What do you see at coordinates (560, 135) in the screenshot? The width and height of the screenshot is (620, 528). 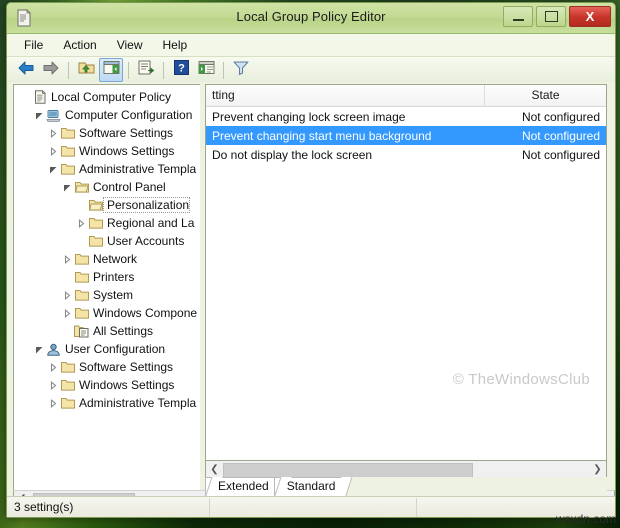 I see `cell-state: Not configured` at bounding box center [560, 135].